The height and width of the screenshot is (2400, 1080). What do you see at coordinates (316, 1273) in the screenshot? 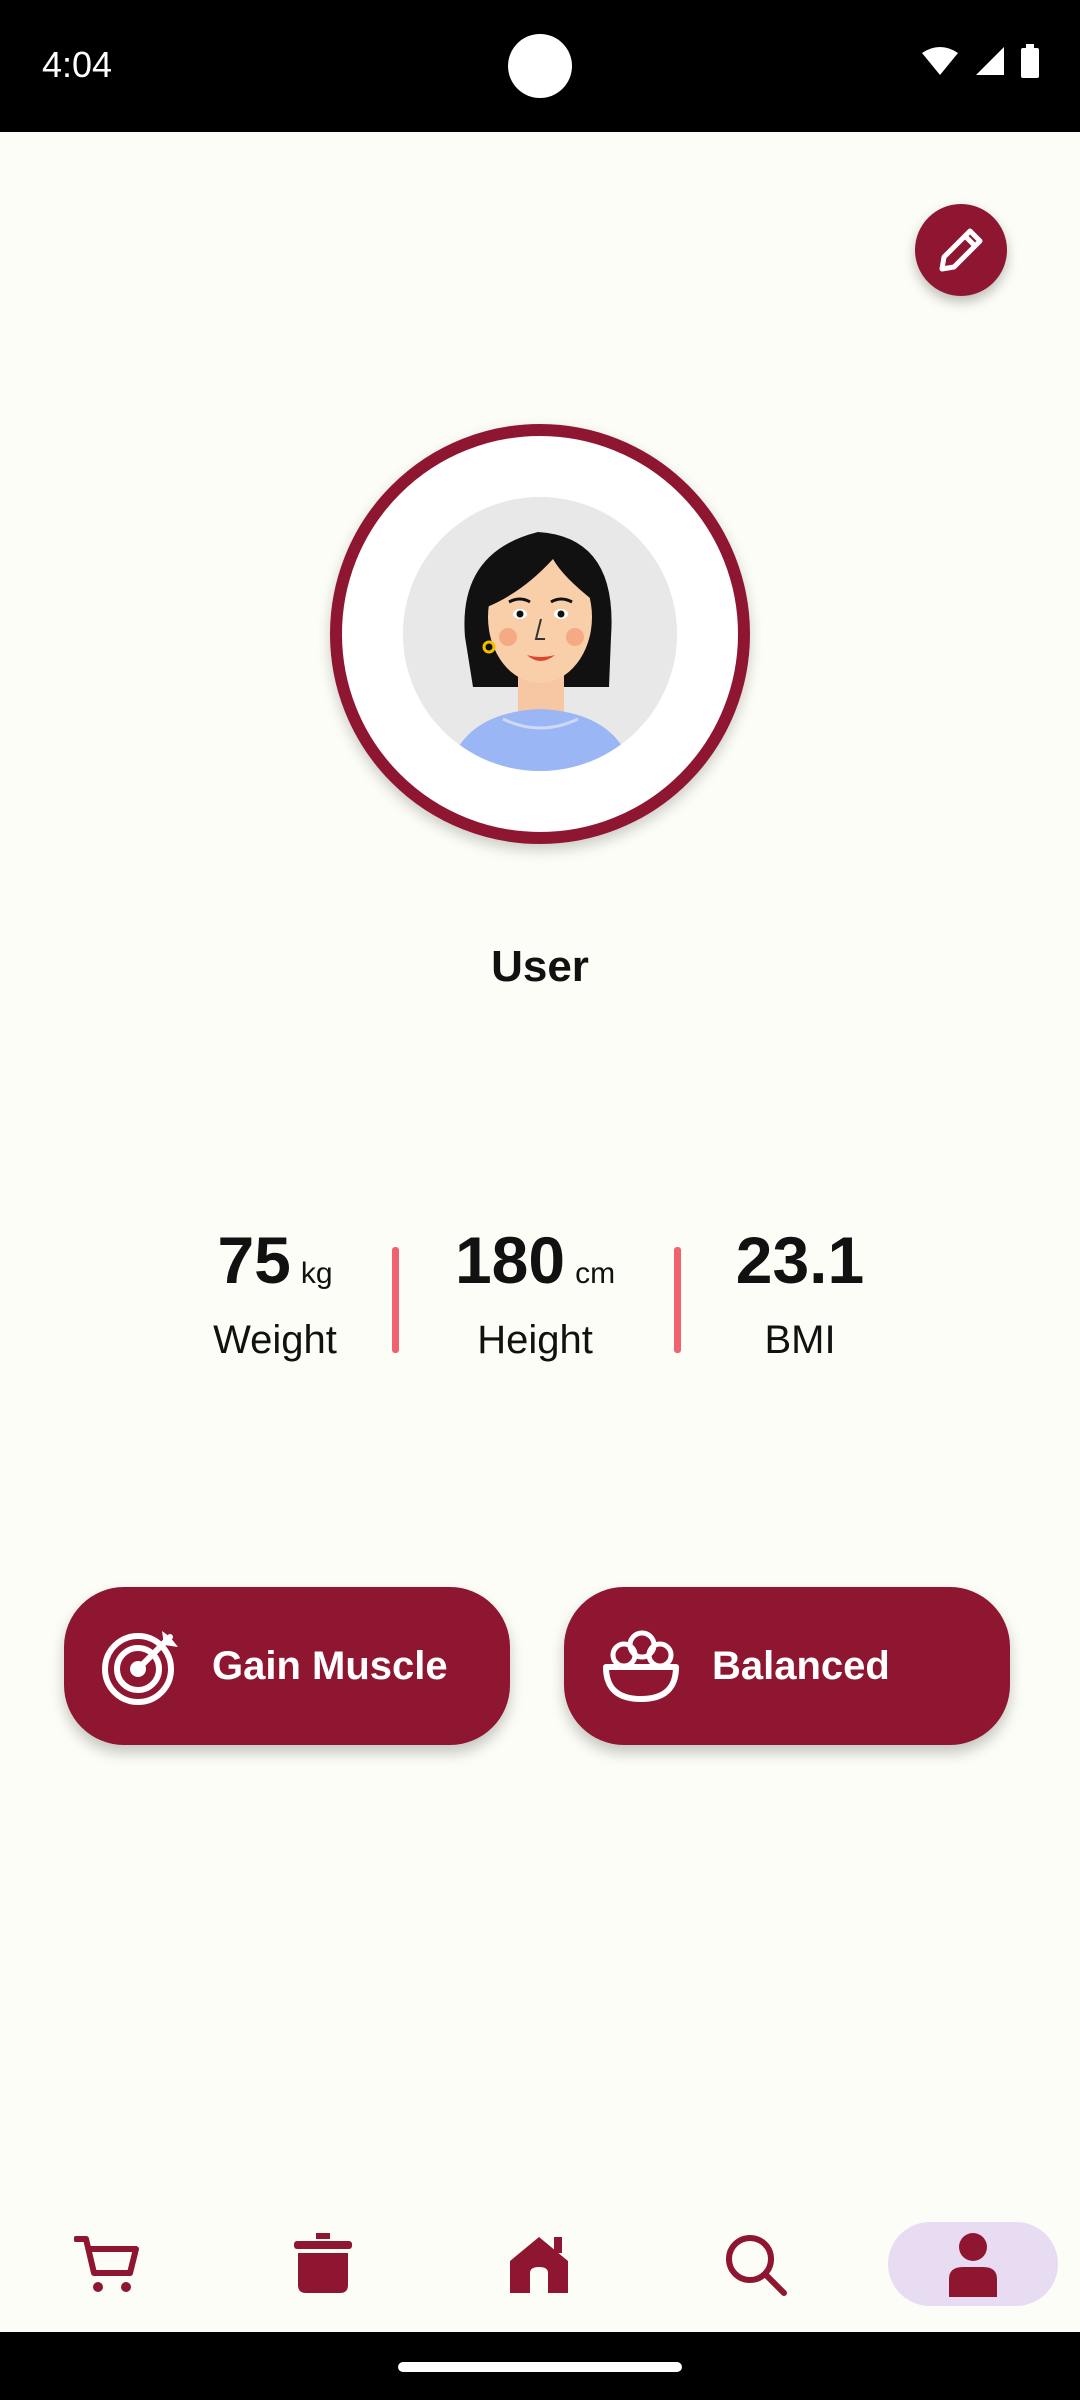
I see `weight-unit: kg` at bounding box center [316, 1273].